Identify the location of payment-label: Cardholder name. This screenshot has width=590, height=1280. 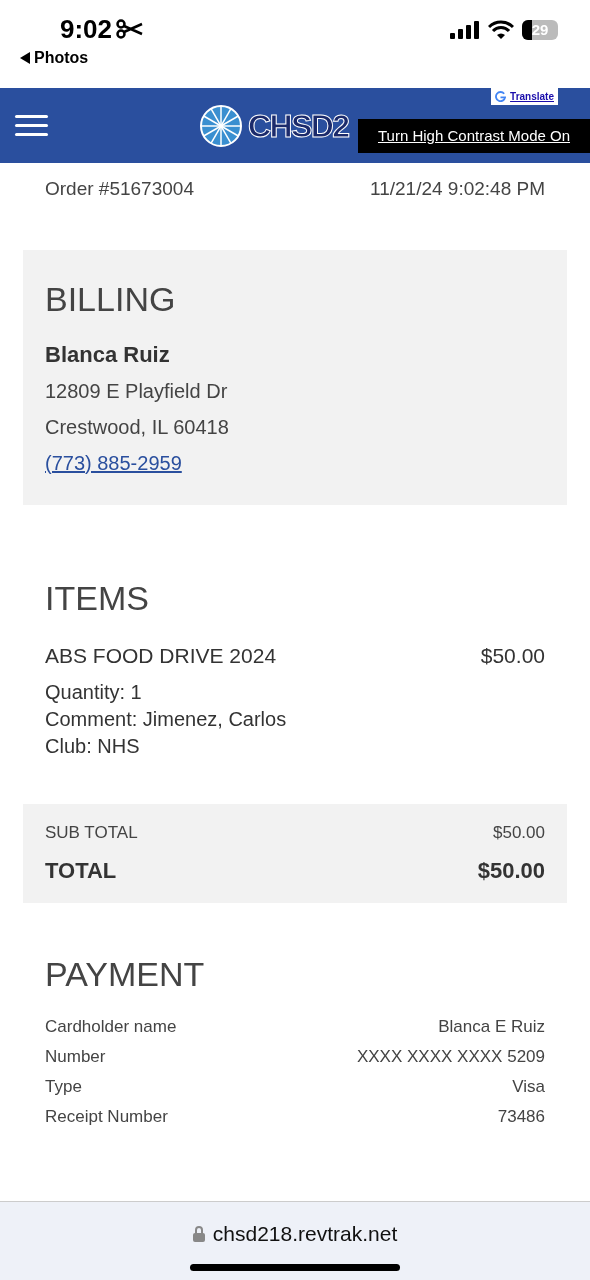
(111, 1026).